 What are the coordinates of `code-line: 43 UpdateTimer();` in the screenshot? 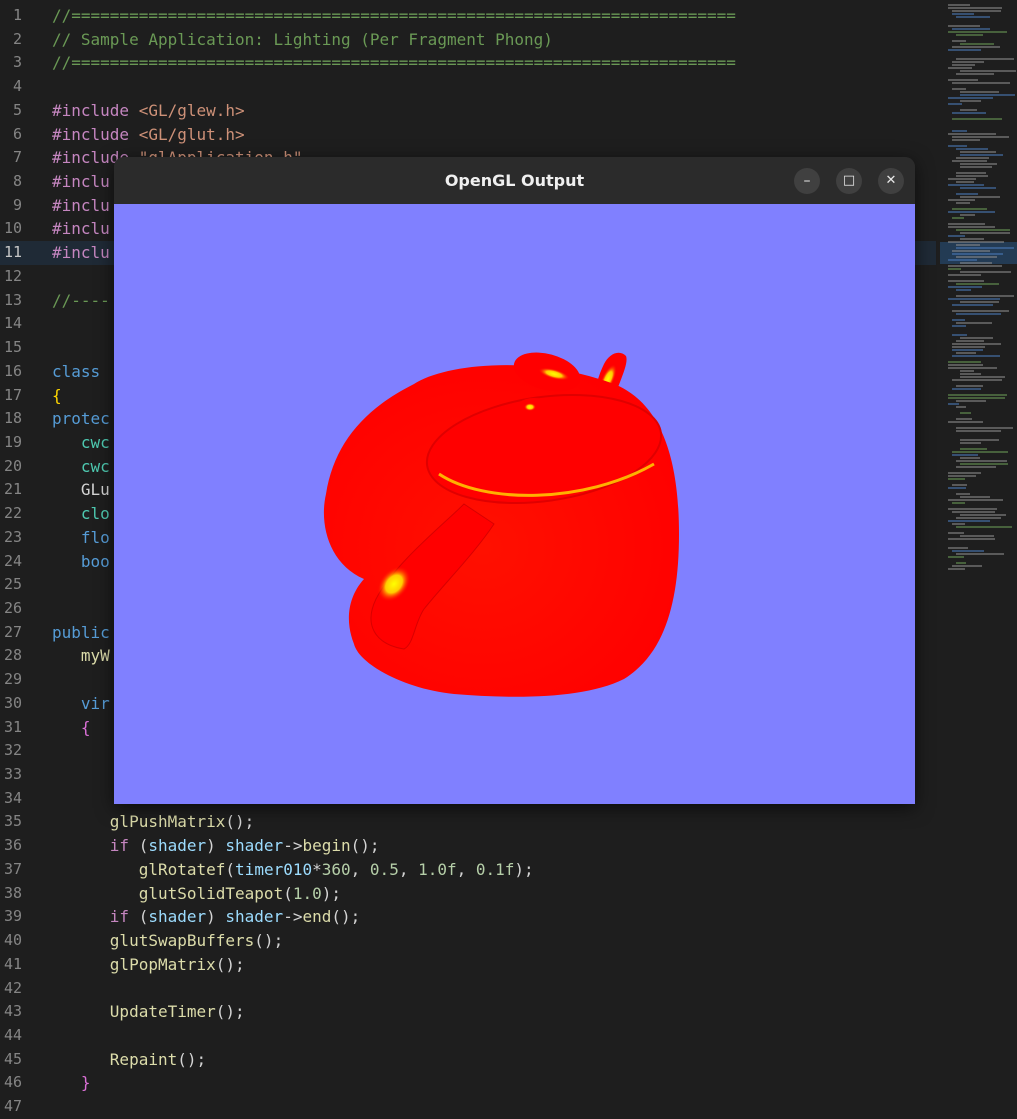 It's located at (468, 1012).